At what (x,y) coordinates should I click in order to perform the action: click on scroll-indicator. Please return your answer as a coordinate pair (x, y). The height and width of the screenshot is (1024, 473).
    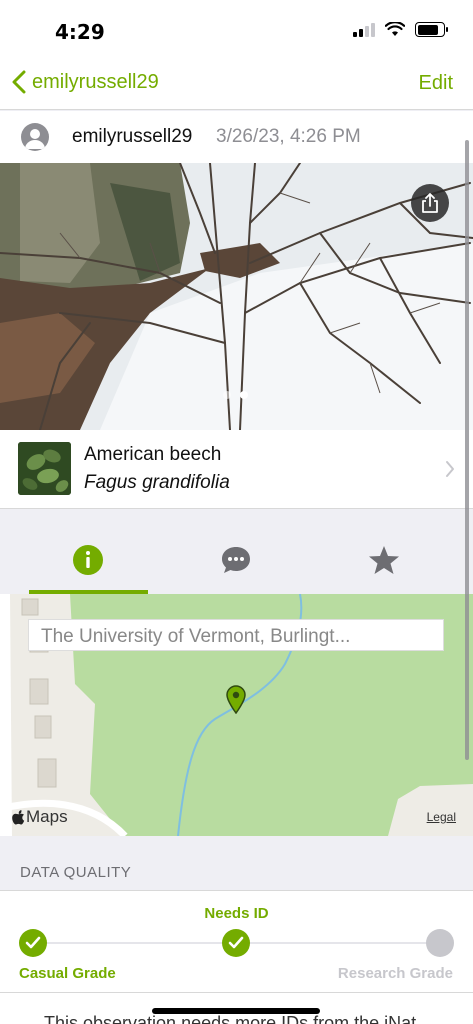
    Looking at the image, I should click on (467, 450).